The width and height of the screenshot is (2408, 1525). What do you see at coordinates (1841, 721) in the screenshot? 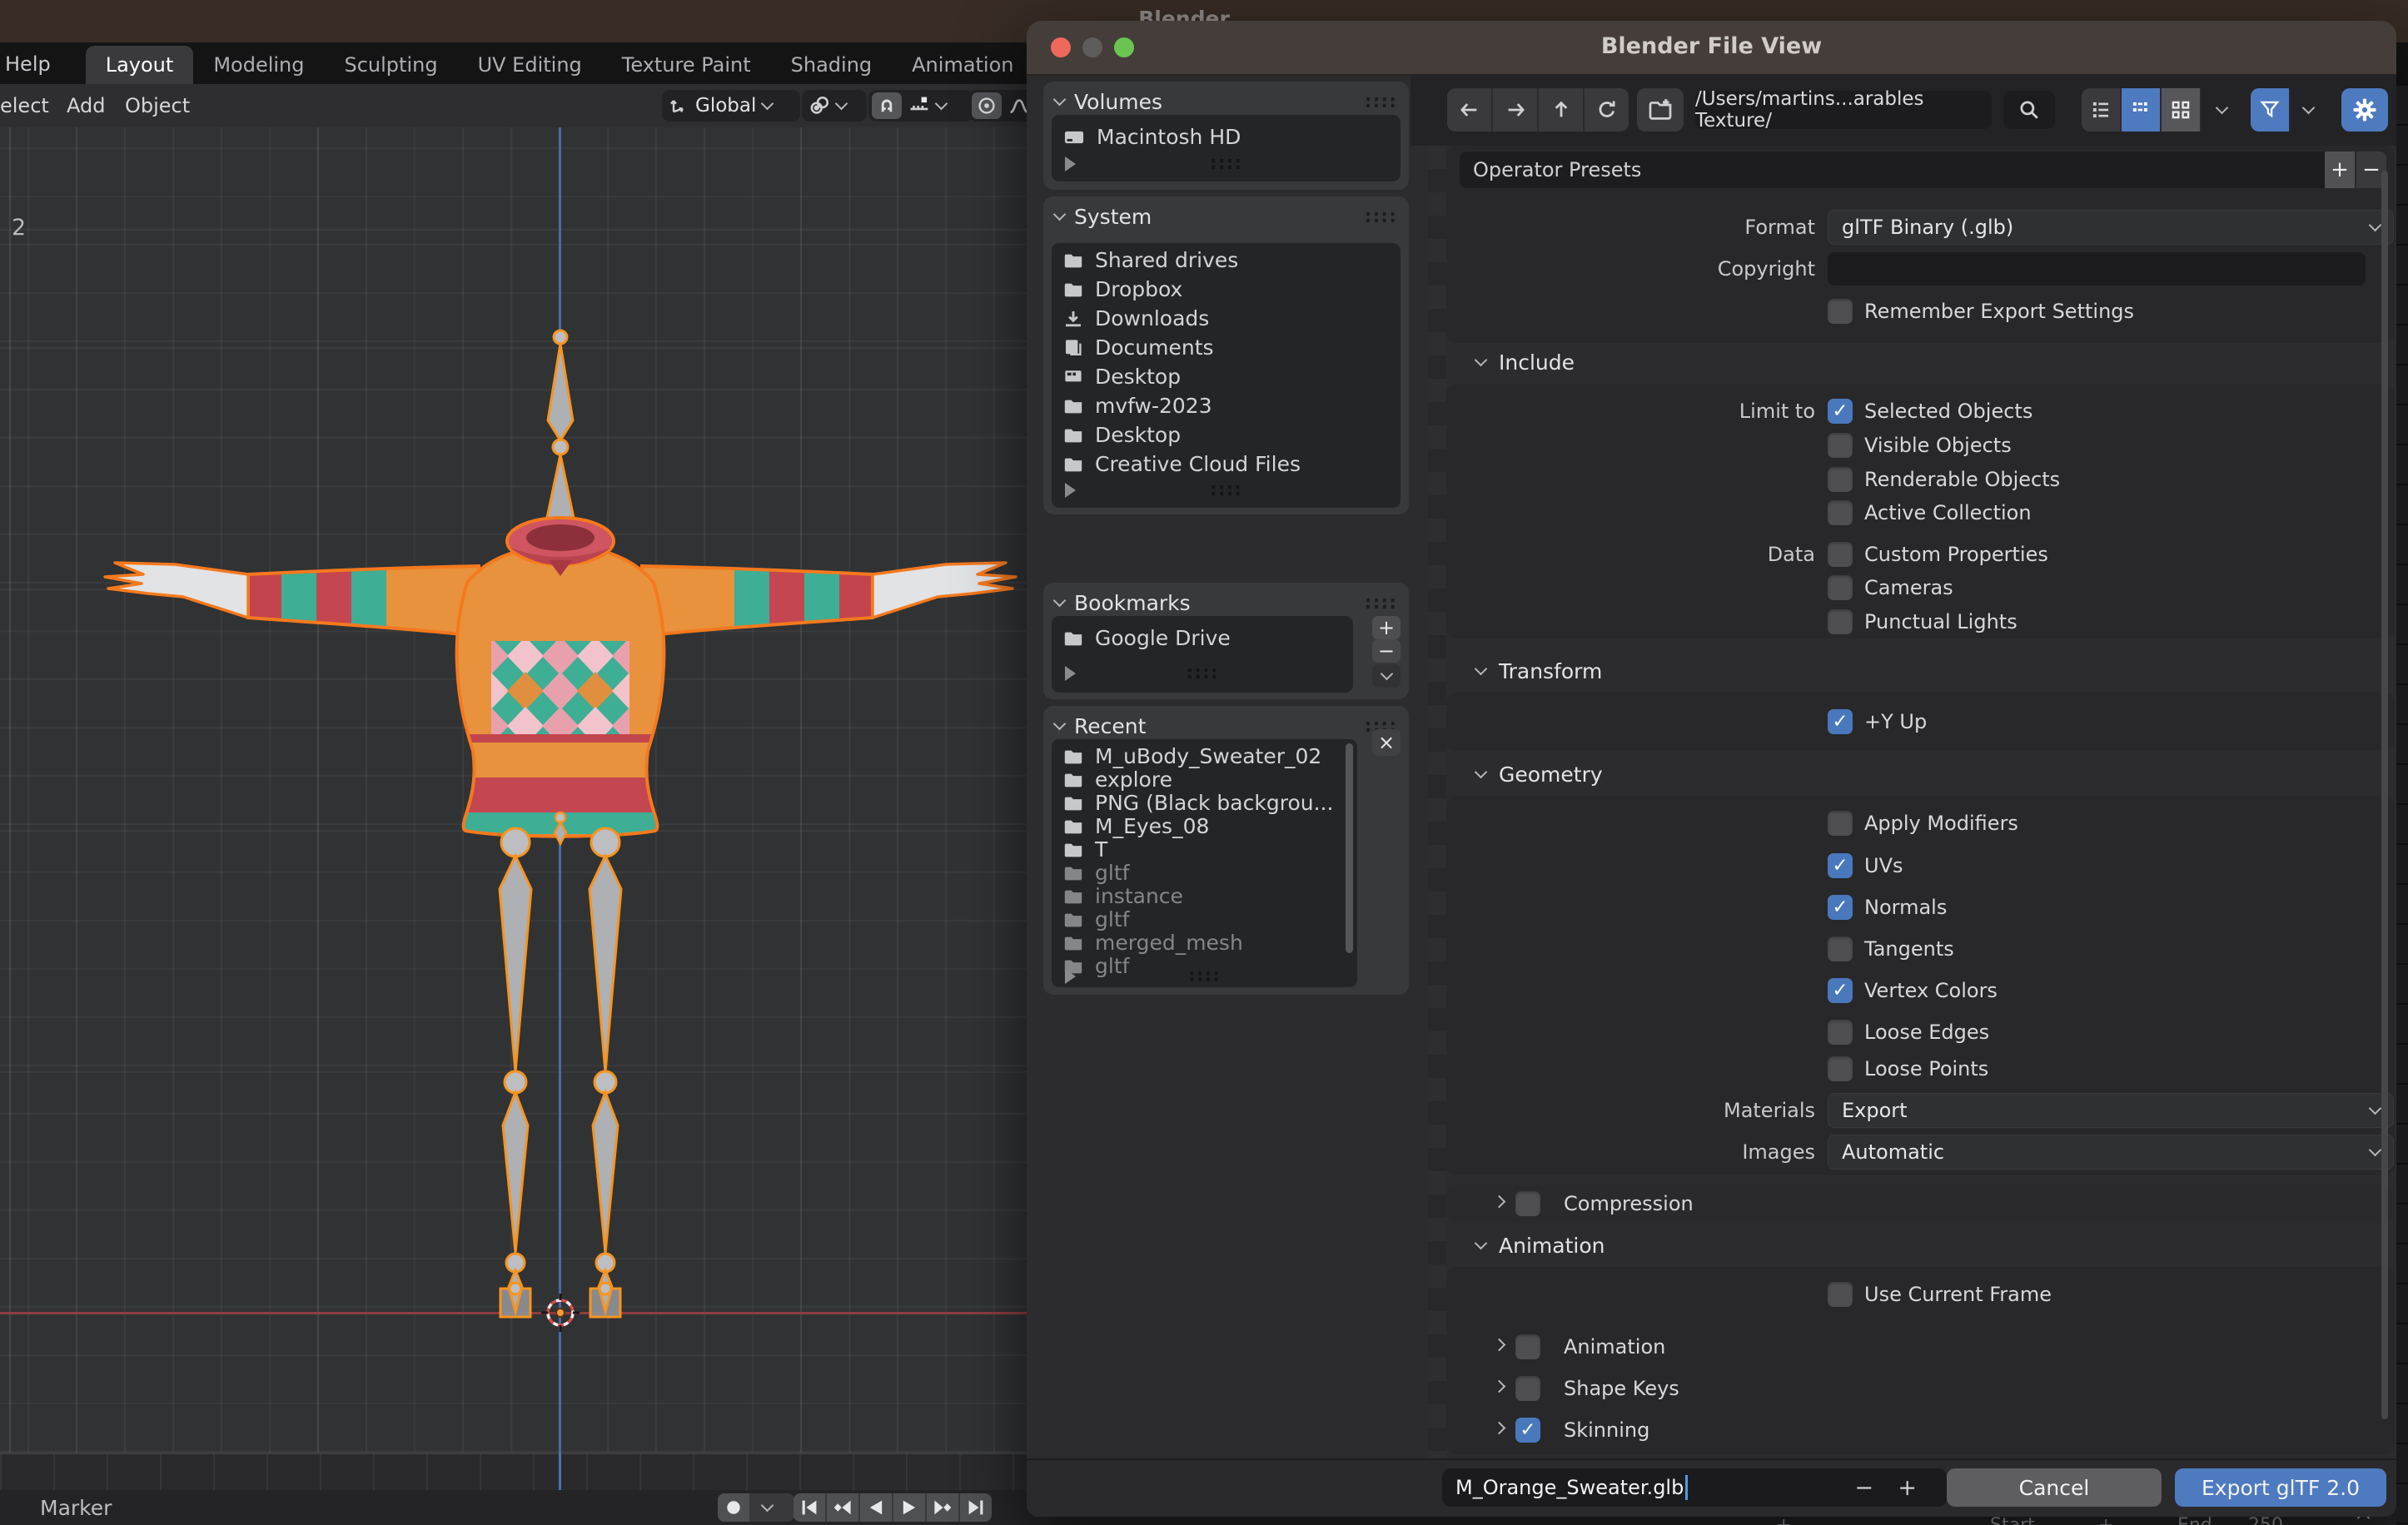
I see `checkbox-y-up: ✓` at bounding box center [1841, 721].